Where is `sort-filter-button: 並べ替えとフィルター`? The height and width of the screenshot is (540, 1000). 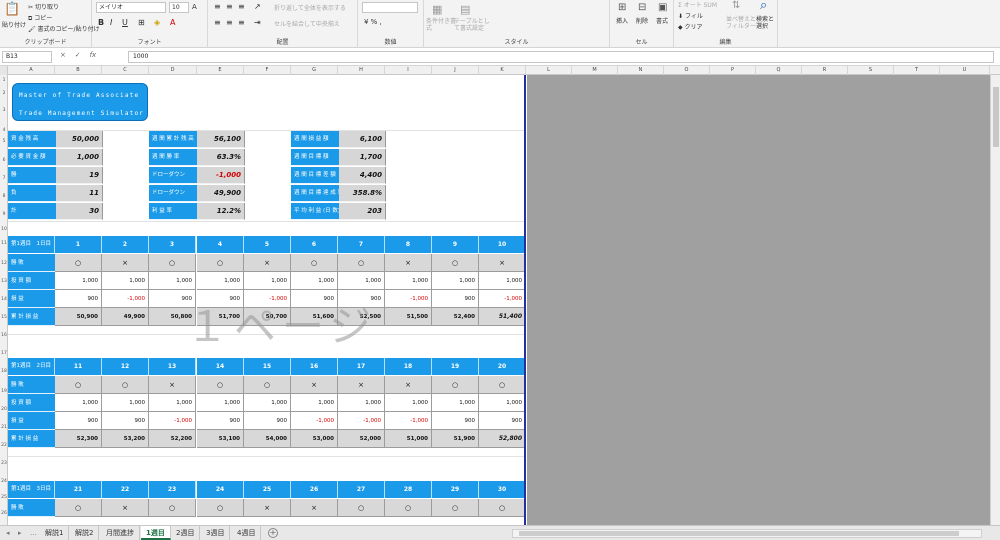 sort-filter-button: 並べ替えとフィルター is located at coordinates (741, 23).